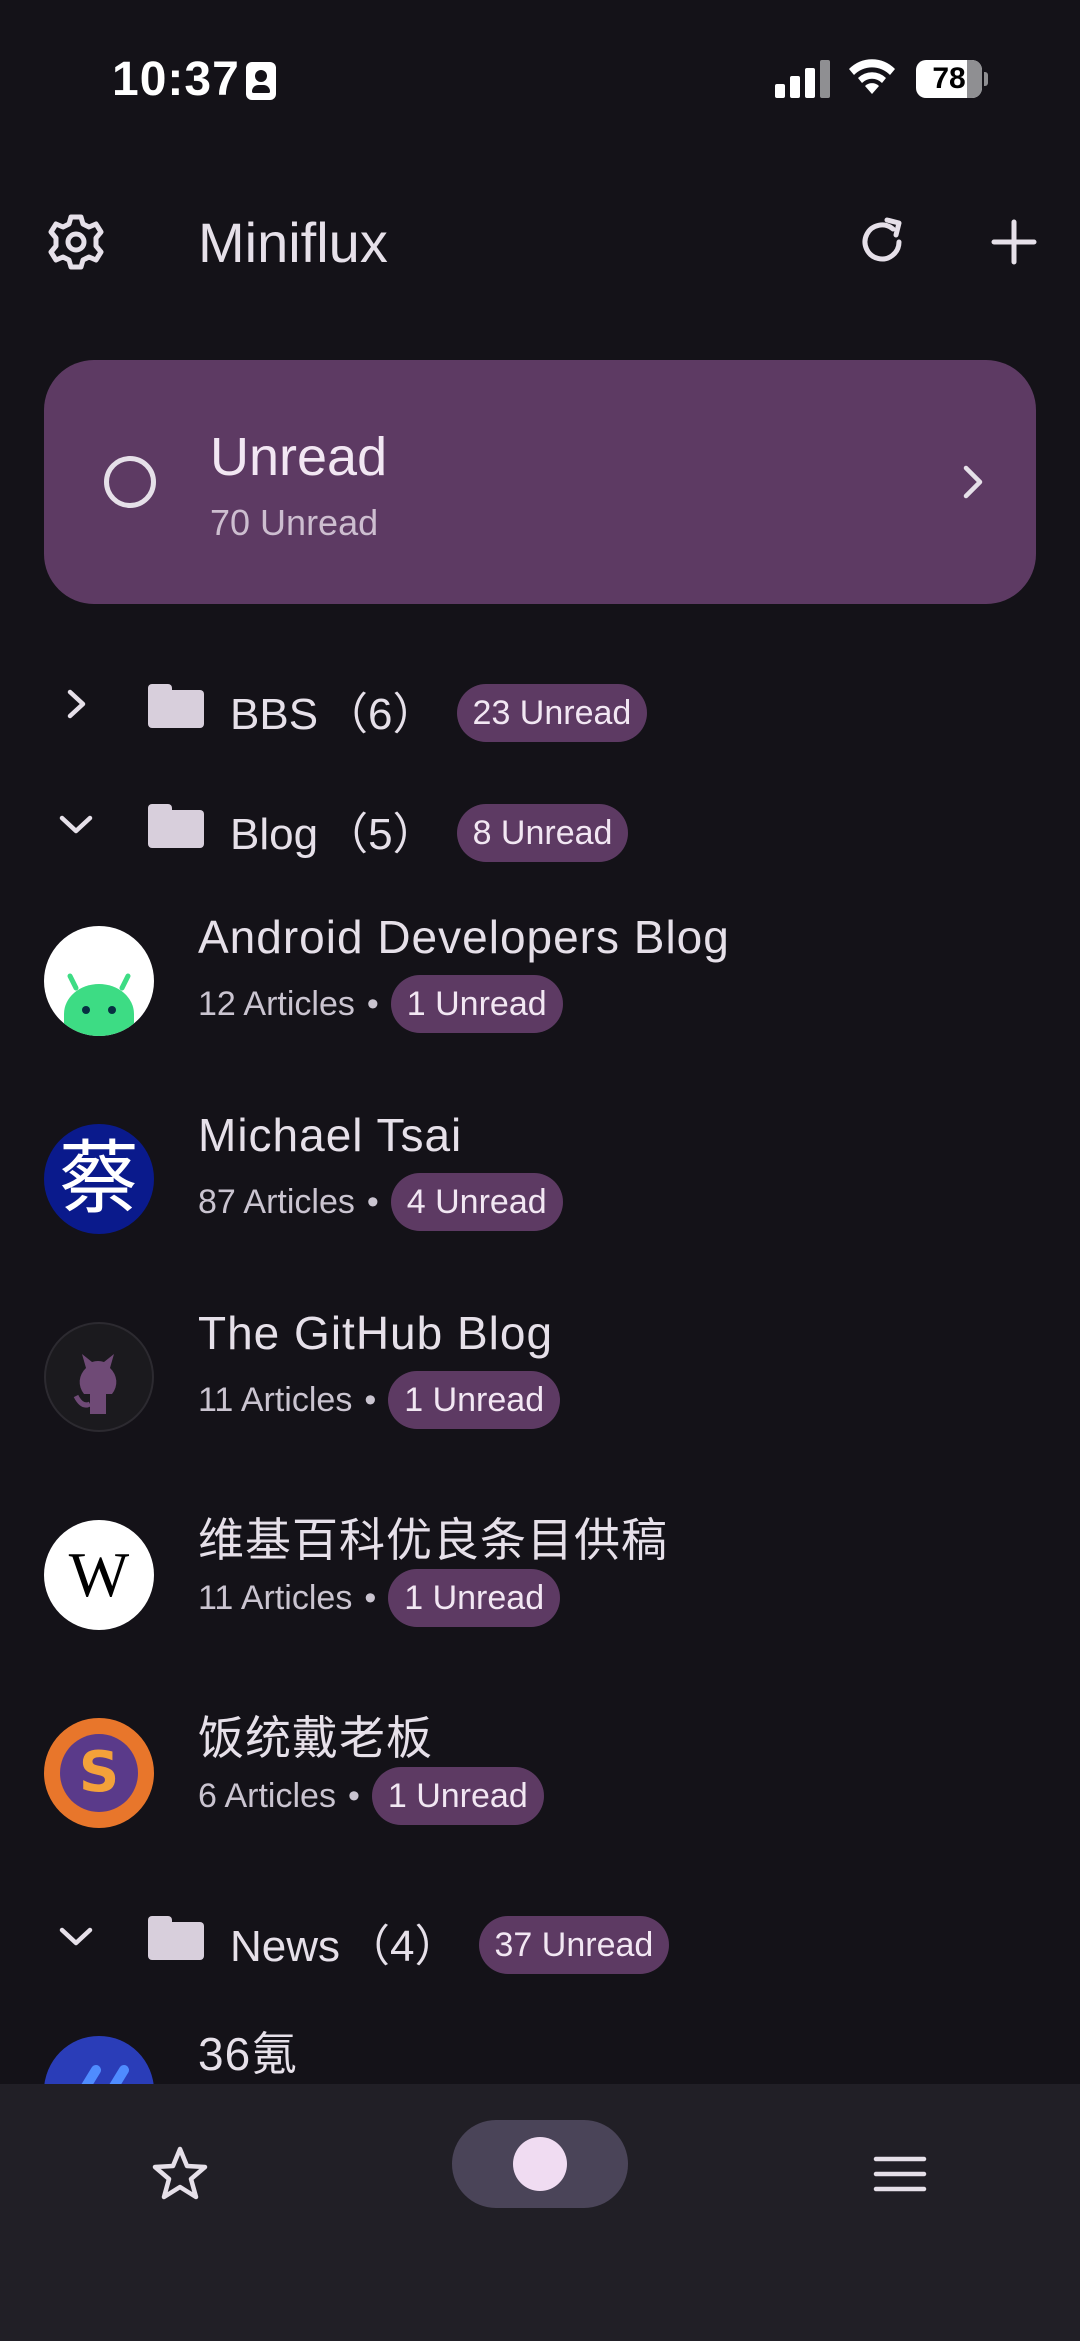  I want to click on cellular-signal-icon, so click(803, 78).